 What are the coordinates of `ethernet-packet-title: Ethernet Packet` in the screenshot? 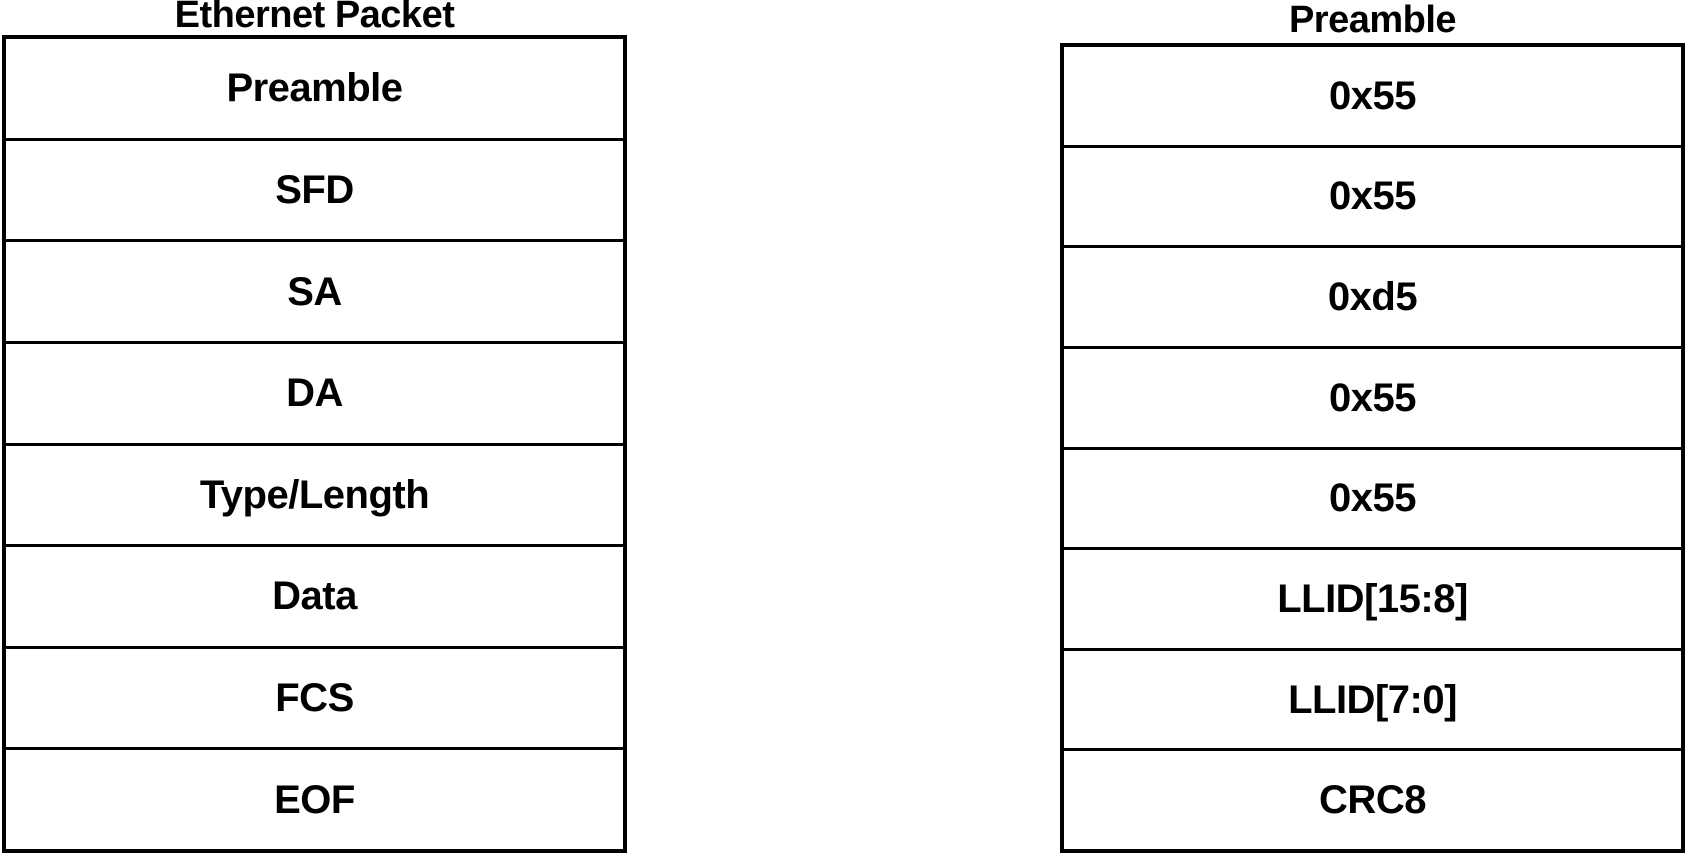 It's located at (314, 17).